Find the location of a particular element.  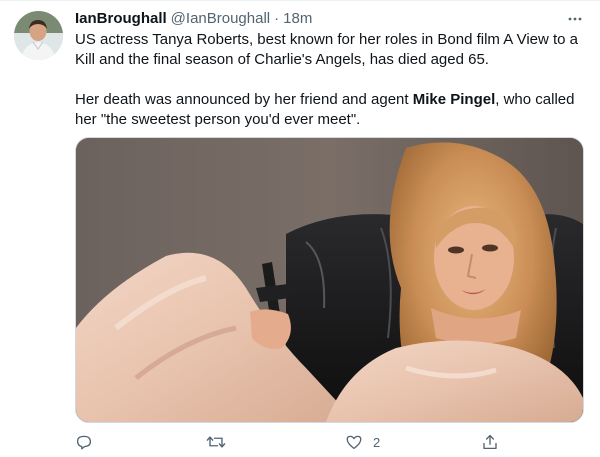

like-button: 2 is located at coordinates (362, 442).